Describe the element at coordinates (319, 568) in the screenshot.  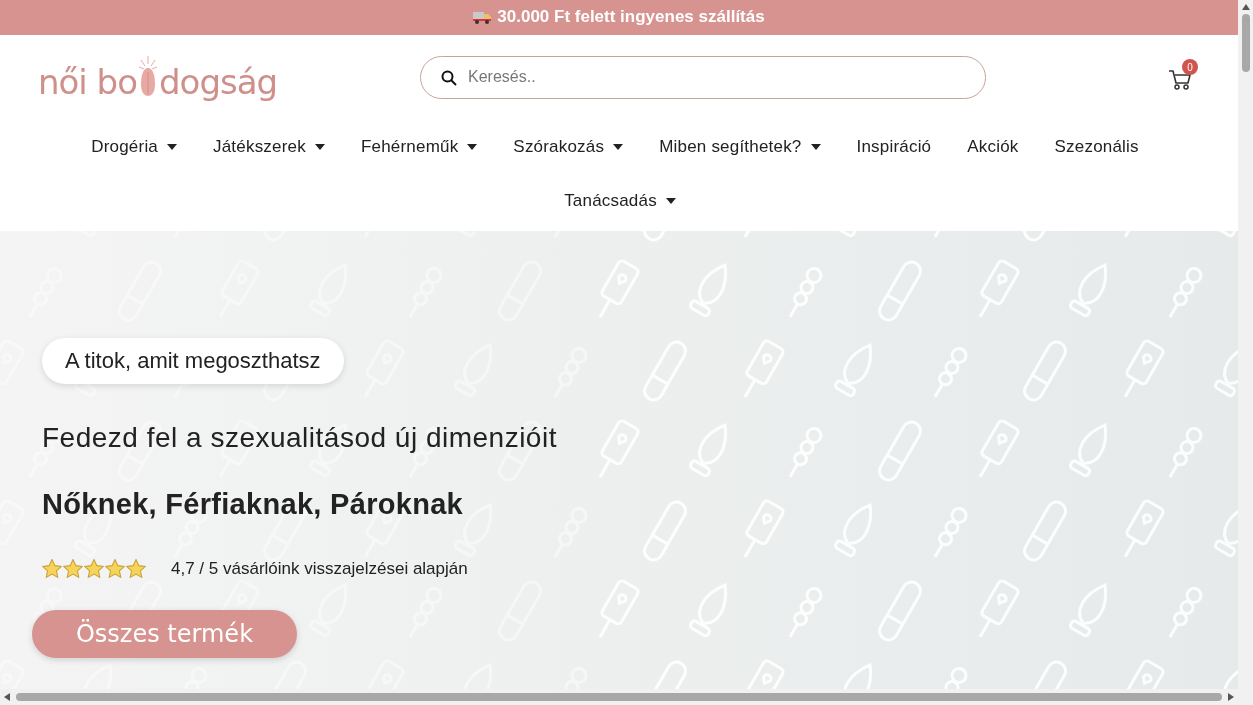
I see `rating-text: 4,7 / 5 vásárlóink visszajelzései alapján` at that location.